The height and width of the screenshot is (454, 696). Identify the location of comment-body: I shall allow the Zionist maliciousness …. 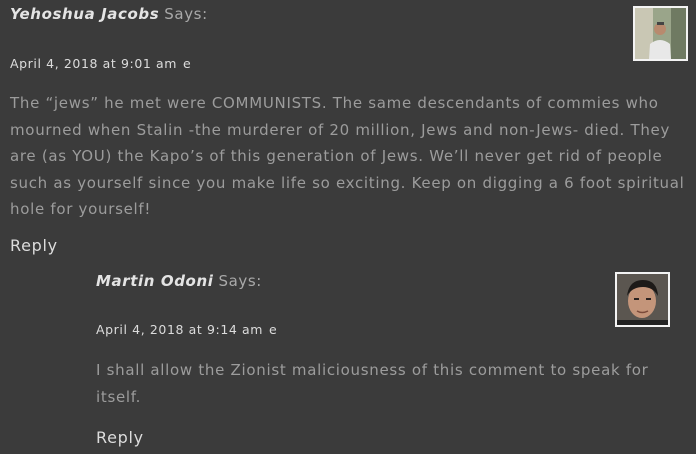
(372, 383).